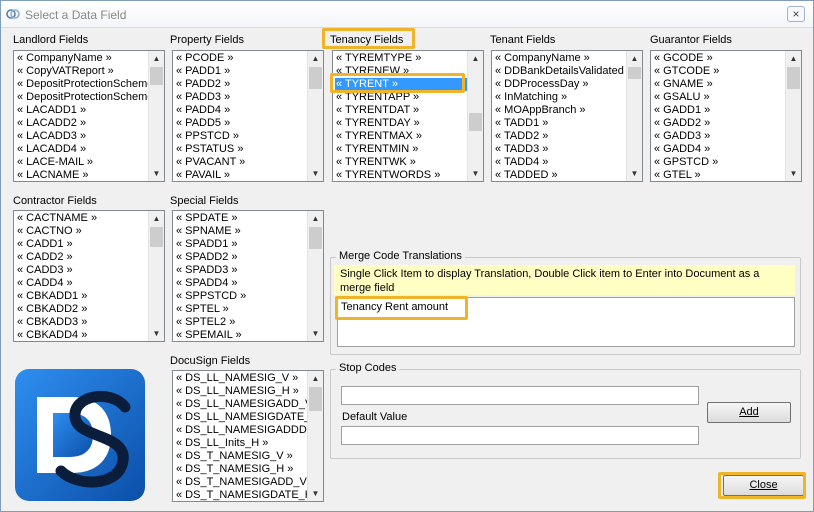 Image resolution: width=814 pixels, height=512 pixels. What do you see at coordinates (520, 395) in the screenshot?
I see `stop-codes-input` at bounding box center [520, 395].